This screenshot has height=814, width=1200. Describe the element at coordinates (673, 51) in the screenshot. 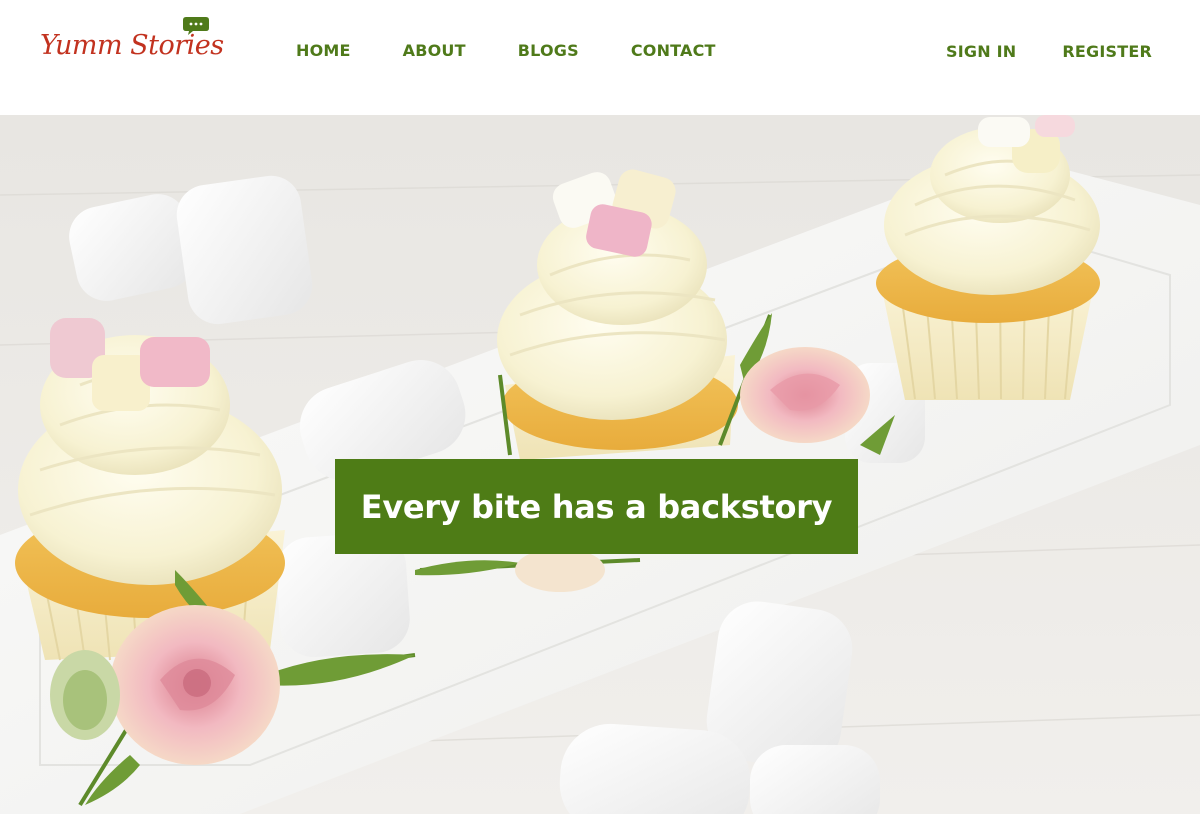

I see `nav-contact-link: CONTACT` at that location.